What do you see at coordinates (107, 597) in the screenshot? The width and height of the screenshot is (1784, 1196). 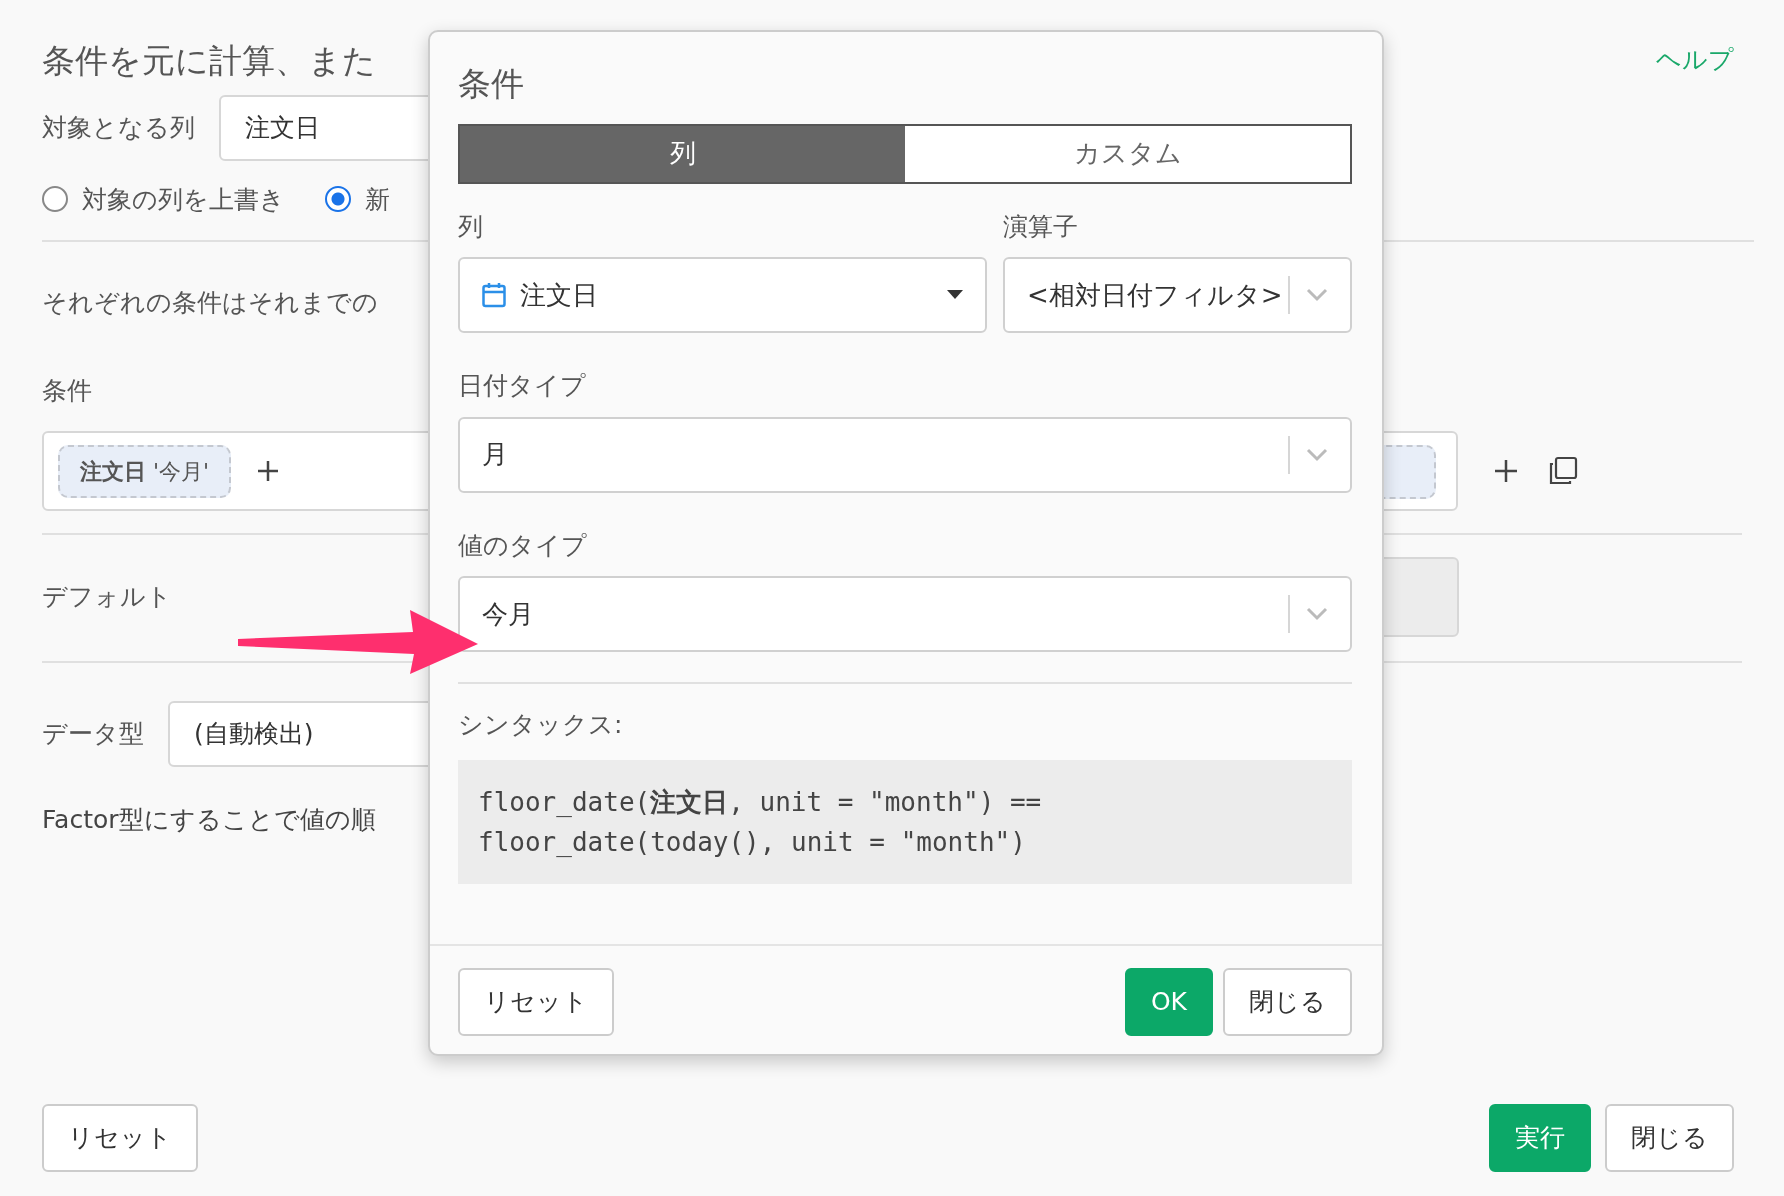 I see `field-label: デフォルト` at bounding box center [107, 597].